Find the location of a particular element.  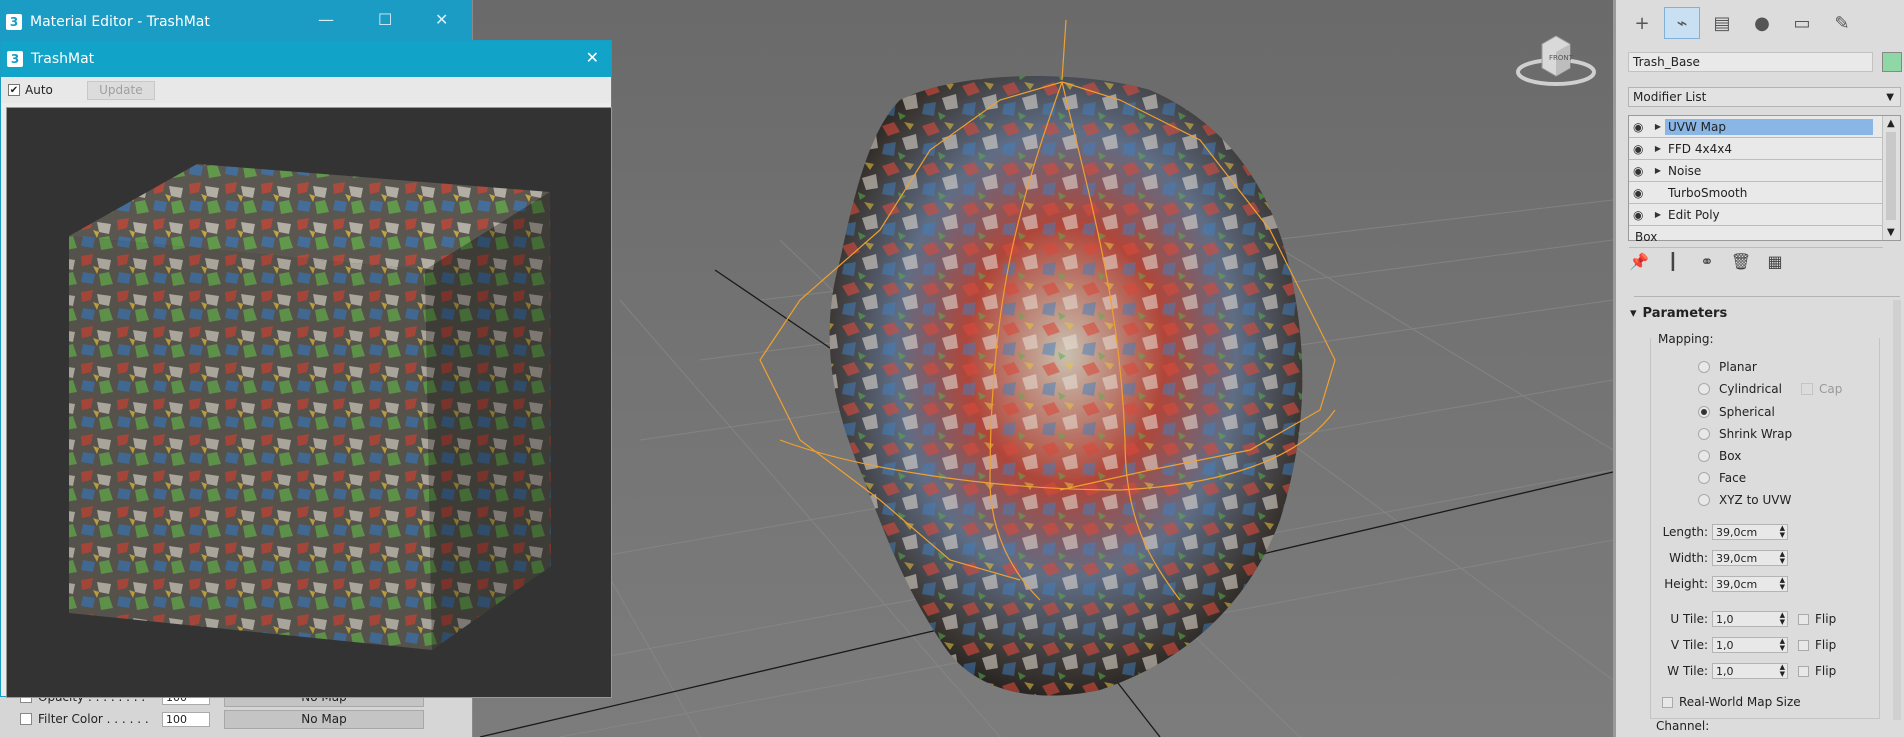

width-spinner: 39,0cm ▲ ▼ is located at coordinates (1750, 558).